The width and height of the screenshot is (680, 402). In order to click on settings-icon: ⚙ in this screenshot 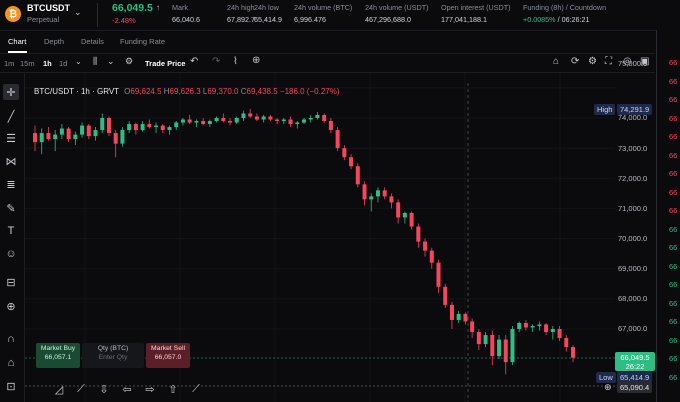, I will do `click(129, 61)`.